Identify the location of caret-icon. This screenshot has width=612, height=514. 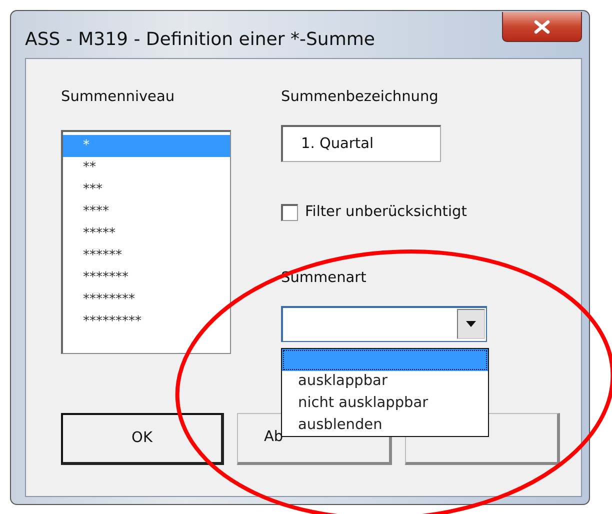
(471, 324).